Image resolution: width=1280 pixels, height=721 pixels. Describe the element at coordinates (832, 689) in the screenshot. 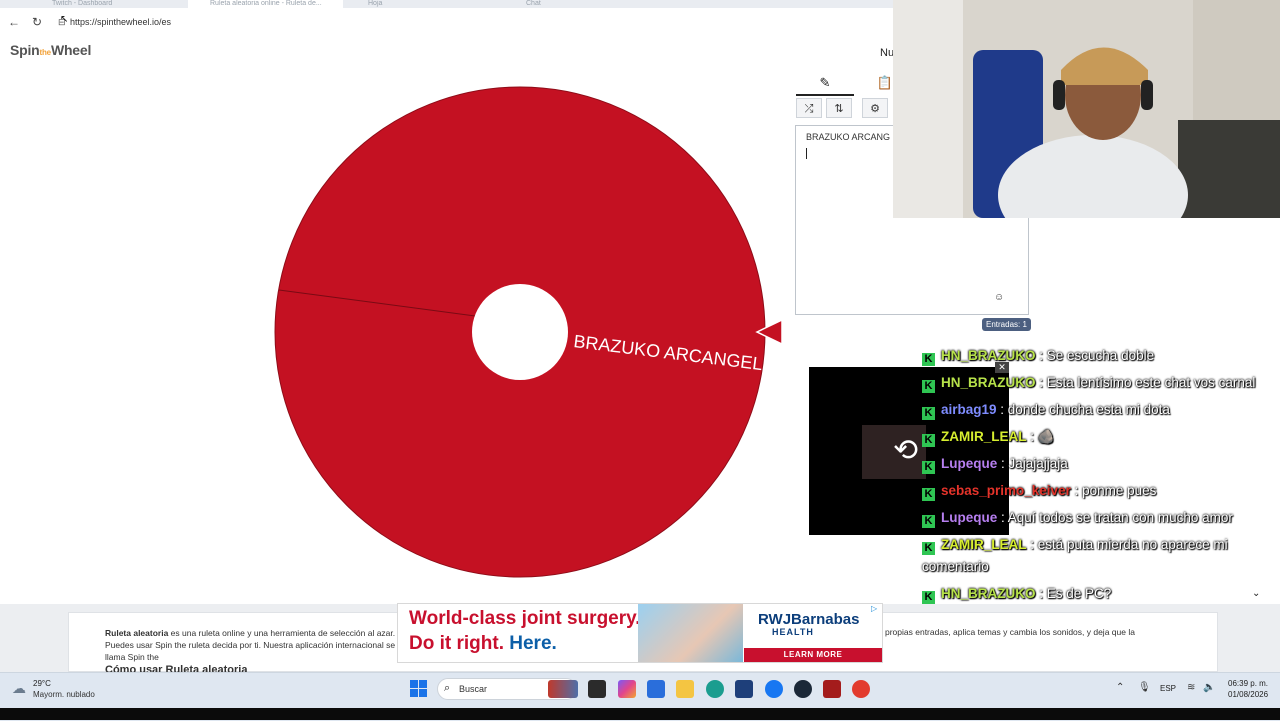

I see `app-icon` at that location.